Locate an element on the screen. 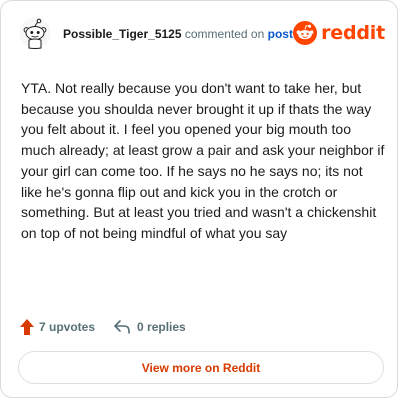  replies-count: 0 replies is located at coordinates (161, 327).